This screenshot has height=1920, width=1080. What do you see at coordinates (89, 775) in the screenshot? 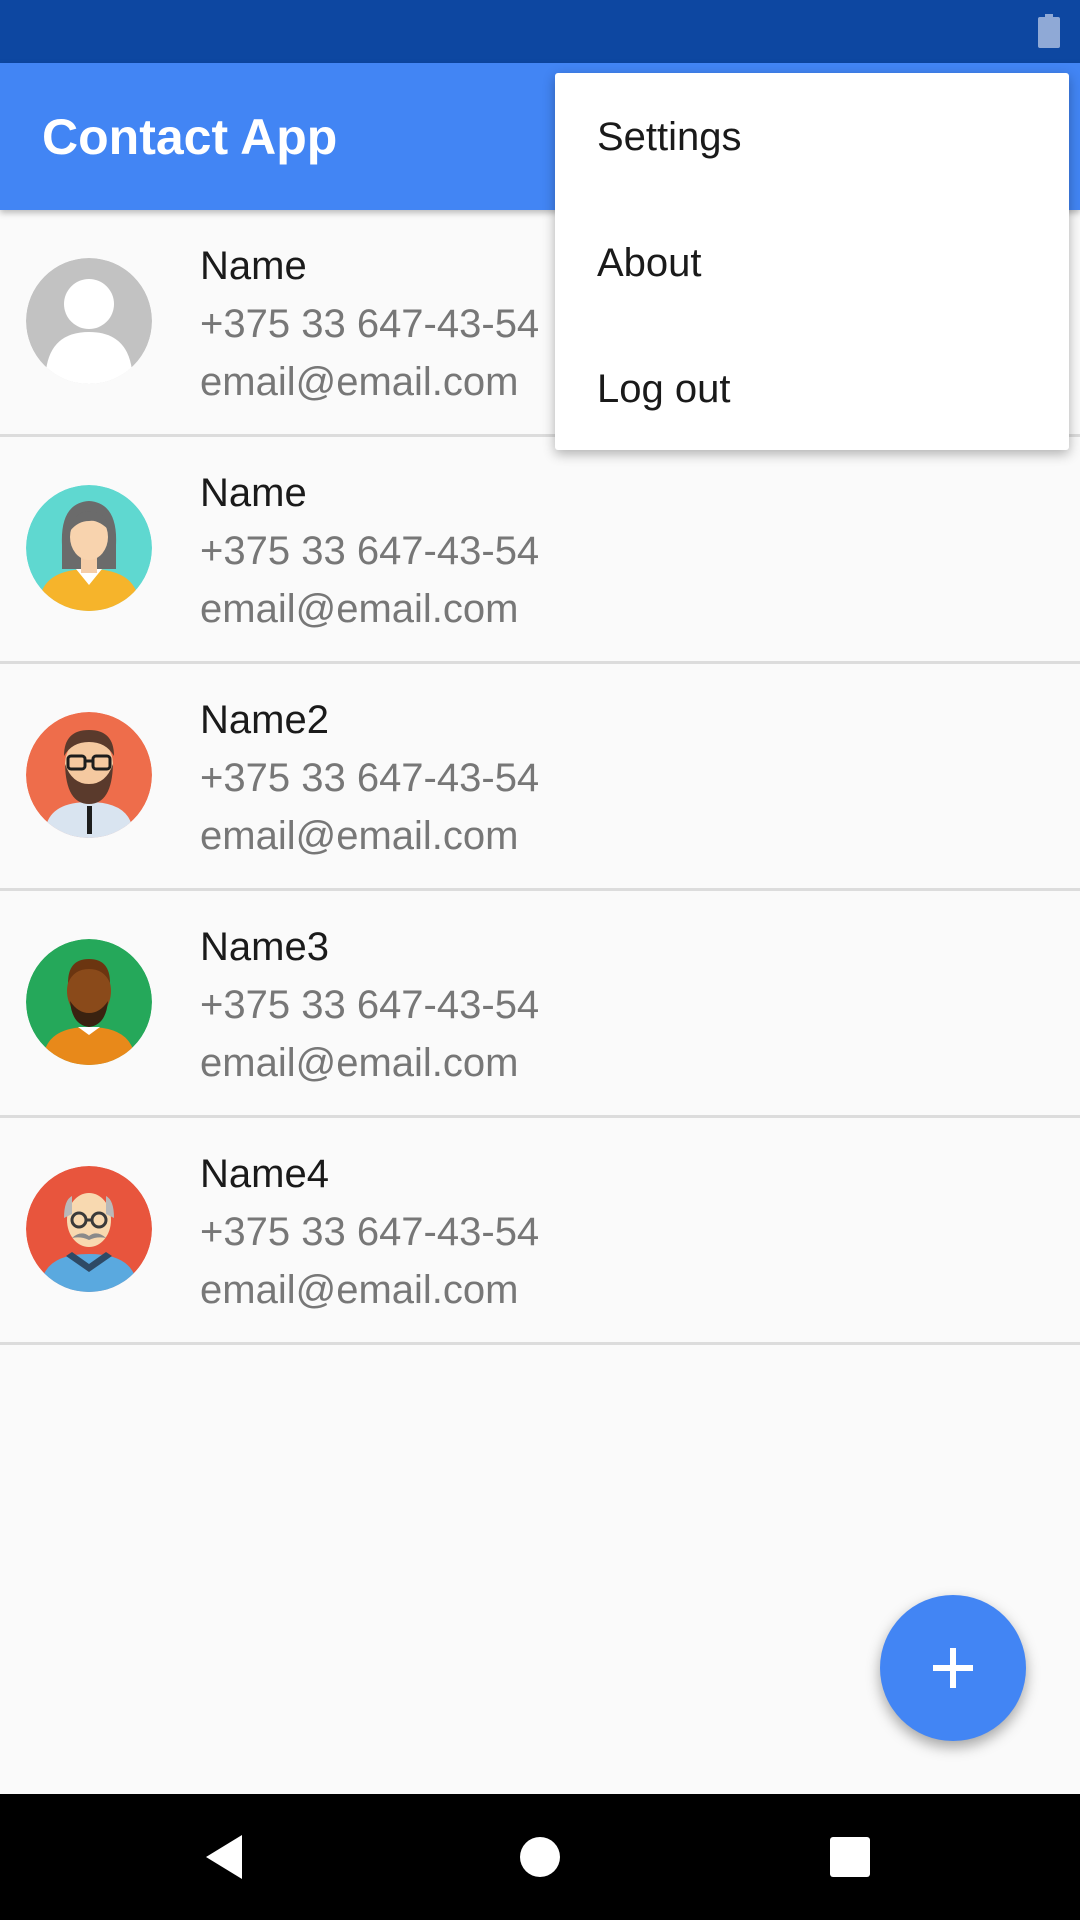
I see `bearded-man-glasses-avatar` at bounding box center [89, 775].